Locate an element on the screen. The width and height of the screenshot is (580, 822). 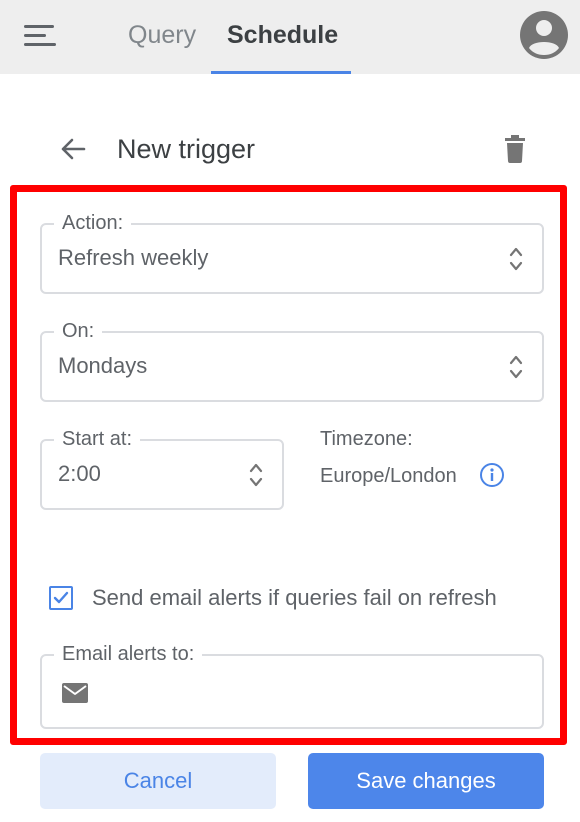
avatar-button is located at coordinates (544, 35).